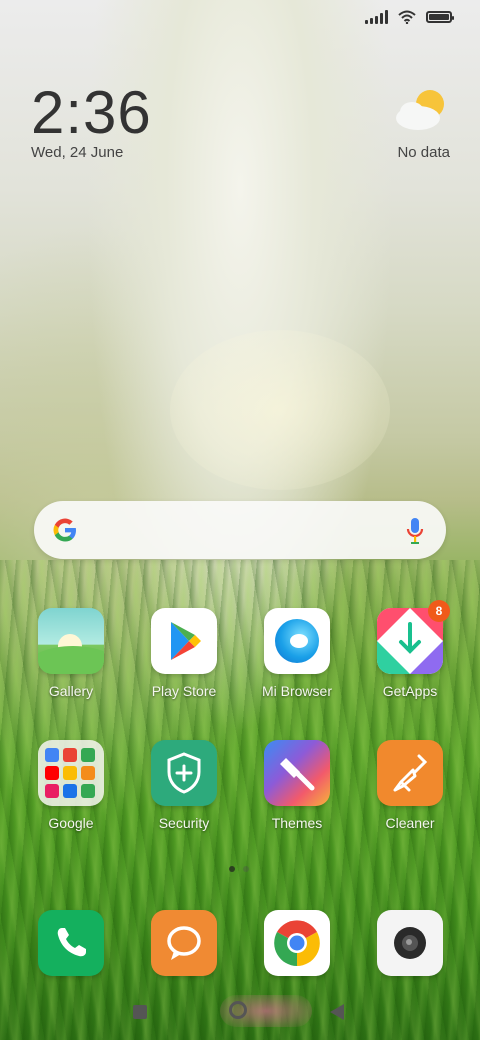 This screenshot has height=1040, width=480. What do you see at coordinates (376, 17) in the screenshot?
I see `signal-icon` at bounding box center [376, 17].